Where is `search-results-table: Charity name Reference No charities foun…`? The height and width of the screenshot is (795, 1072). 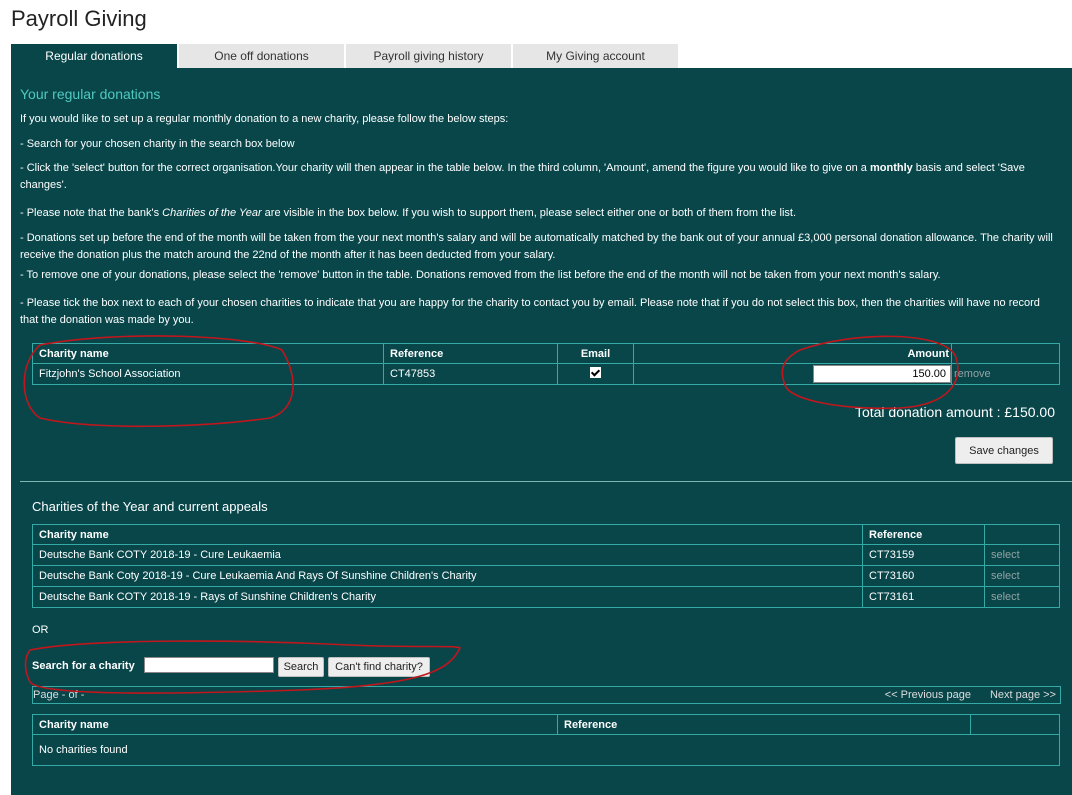
search-results-table: Charity name Reference No charities foun… is located at coordinates (546, 740).